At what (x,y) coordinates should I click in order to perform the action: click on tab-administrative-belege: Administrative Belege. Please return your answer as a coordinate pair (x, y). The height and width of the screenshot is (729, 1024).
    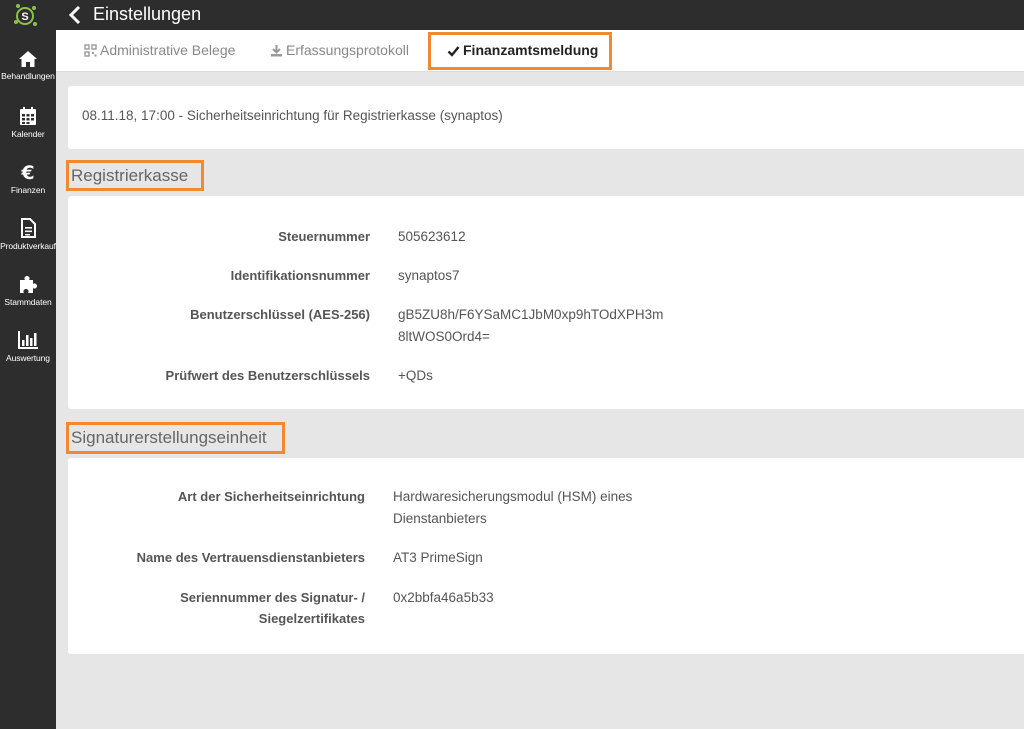
    Looking at the image, I should click on (159, 50).